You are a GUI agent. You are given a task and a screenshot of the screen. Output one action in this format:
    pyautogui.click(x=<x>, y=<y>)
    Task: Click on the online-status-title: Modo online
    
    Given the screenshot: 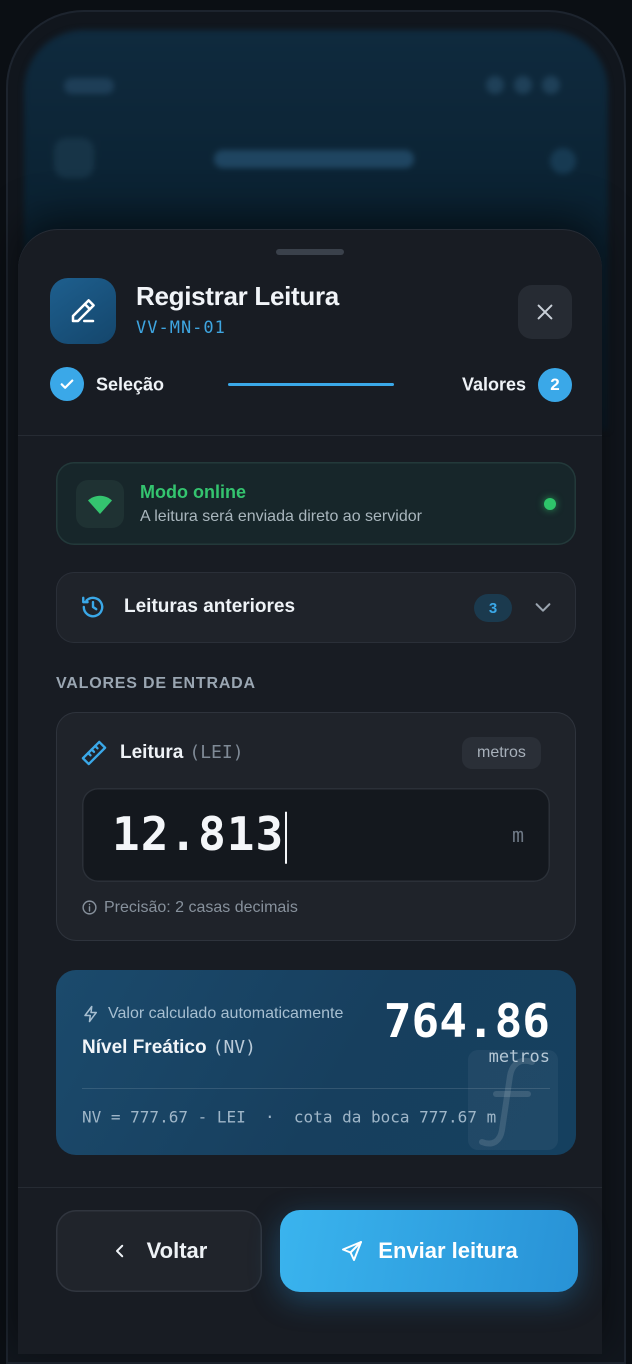 What is the action you would take?
    pyautogui.click(x=193, y=492)
    